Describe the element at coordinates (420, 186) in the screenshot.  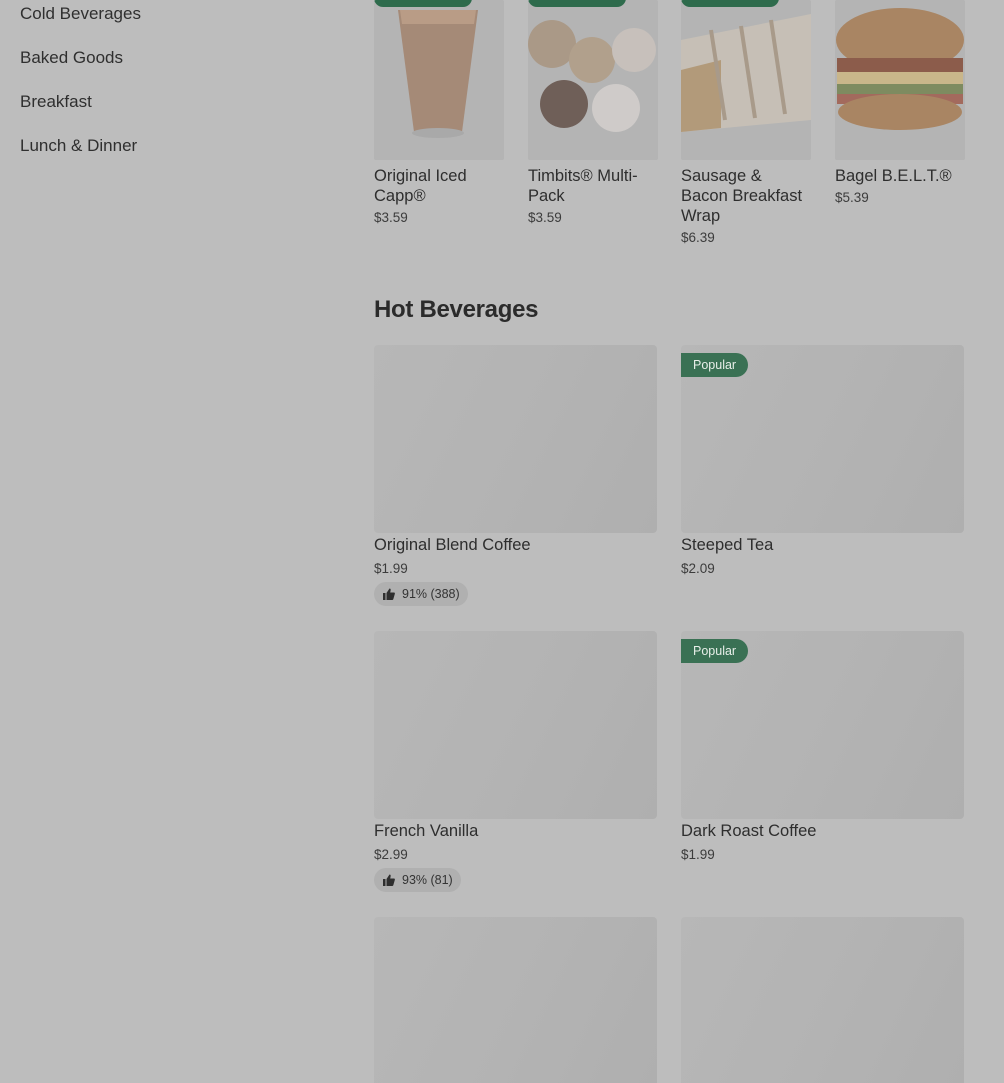
I see `featured-item-name: Original Iced Capp®` at that location.